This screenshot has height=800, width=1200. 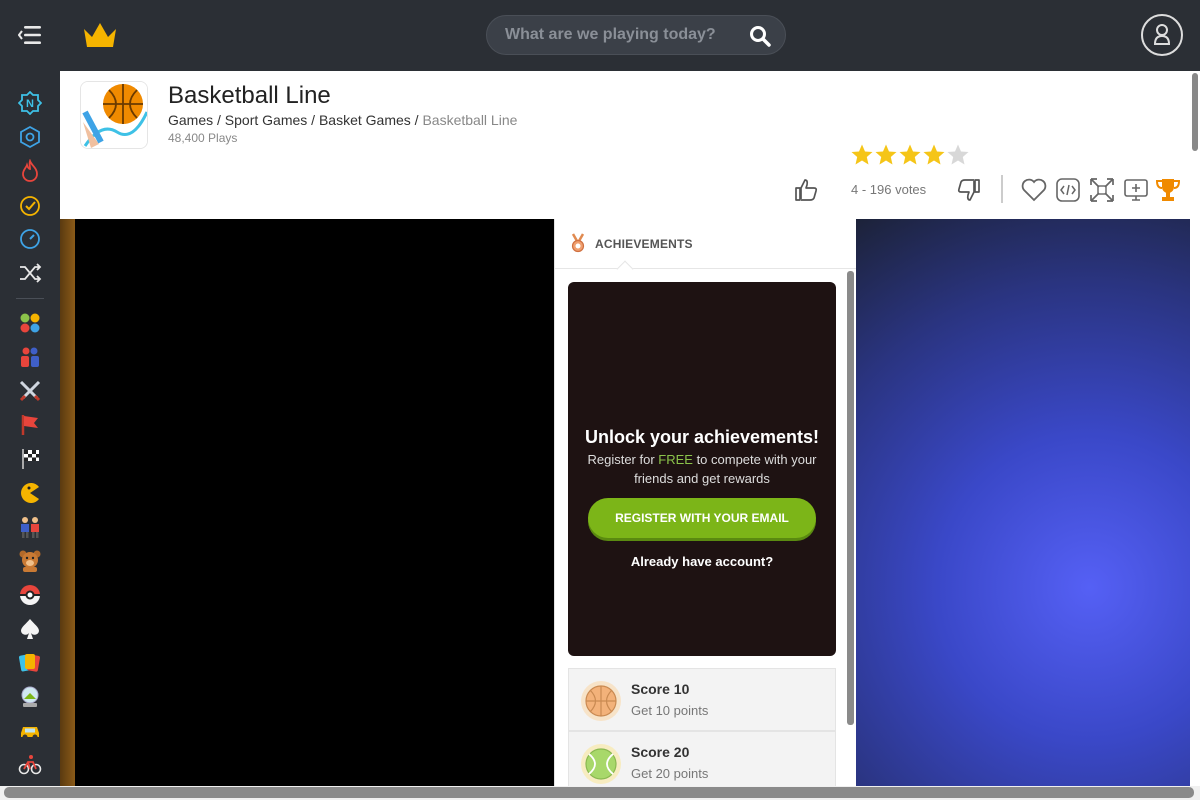 I want to click on people-icon, so click(x=30, y=527).